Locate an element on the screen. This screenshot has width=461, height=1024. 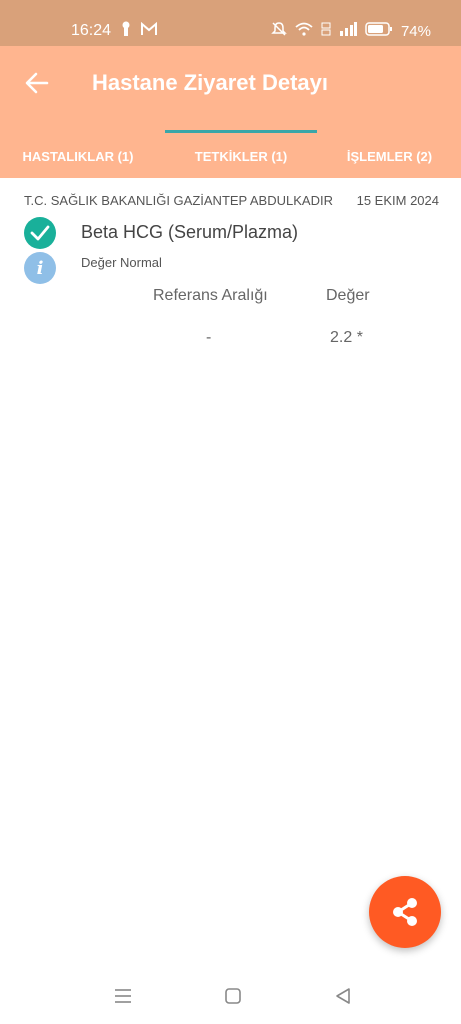
result-value: 2.2 * is located at coordinates (346, 337).